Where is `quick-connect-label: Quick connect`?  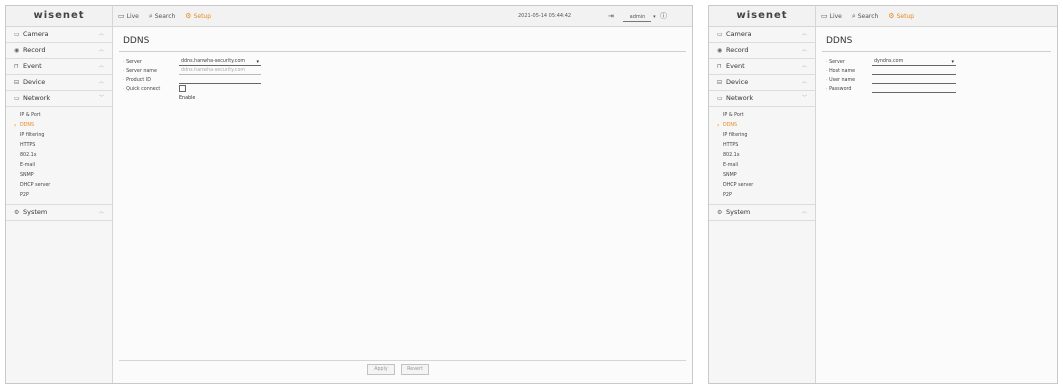
quick-connect-label: Quick connect is located at coordinates (154, 89).